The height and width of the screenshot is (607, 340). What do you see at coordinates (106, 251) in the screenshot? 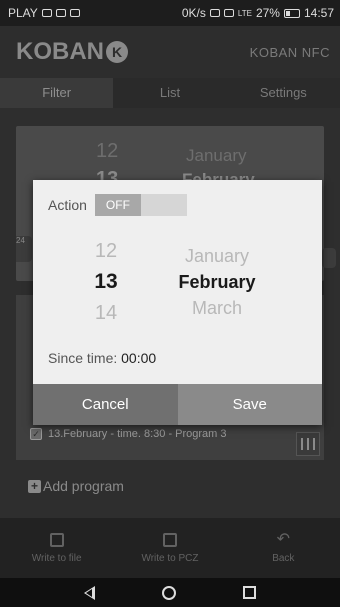
I see `day-option-prev: 12` at bounding box center [106, 251].